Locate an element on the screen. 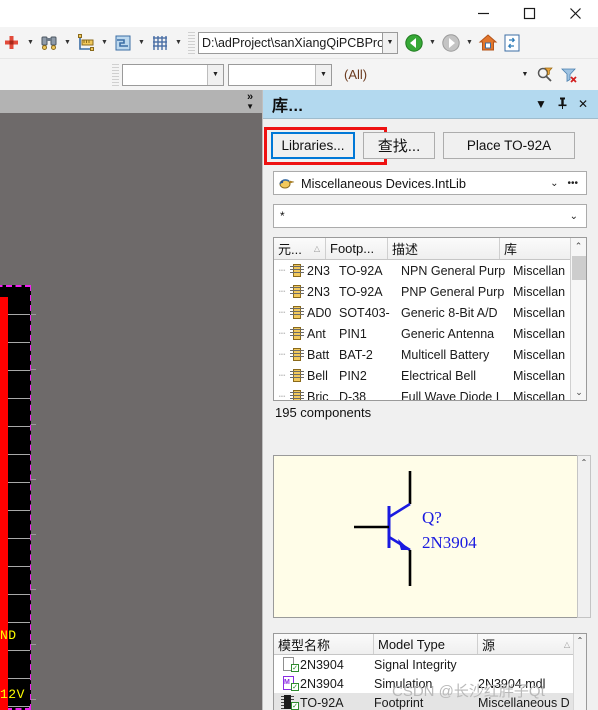 Image resolution: width=598 pixels, height=710 pixels. tab-overflow-icon: » ▼ is located at coordinates (250, 101).